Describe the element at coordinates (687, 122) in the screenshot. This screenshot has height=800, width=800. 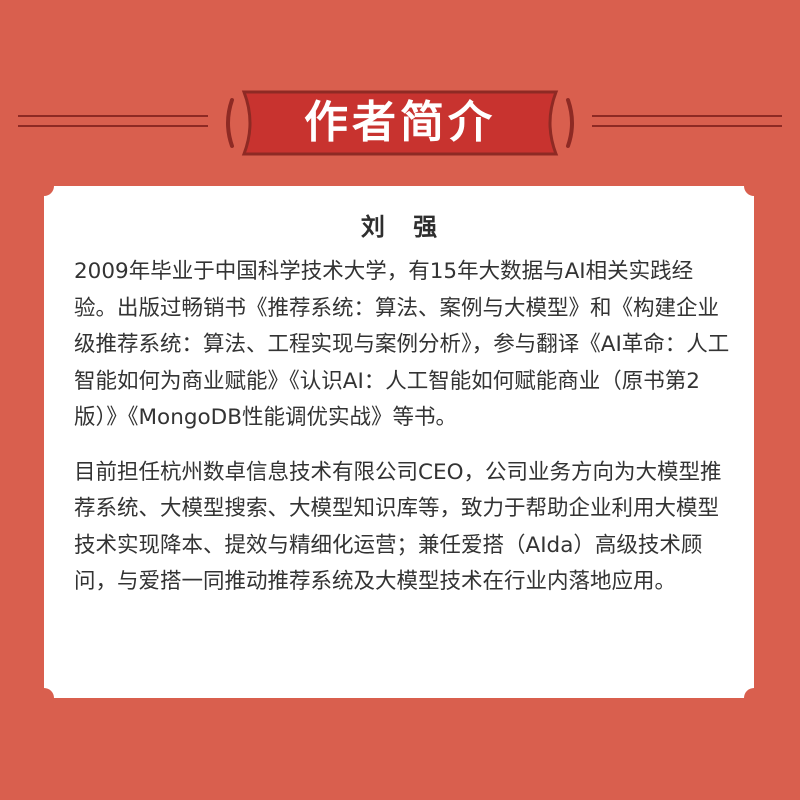
I see `title-decoration-right` at that location.